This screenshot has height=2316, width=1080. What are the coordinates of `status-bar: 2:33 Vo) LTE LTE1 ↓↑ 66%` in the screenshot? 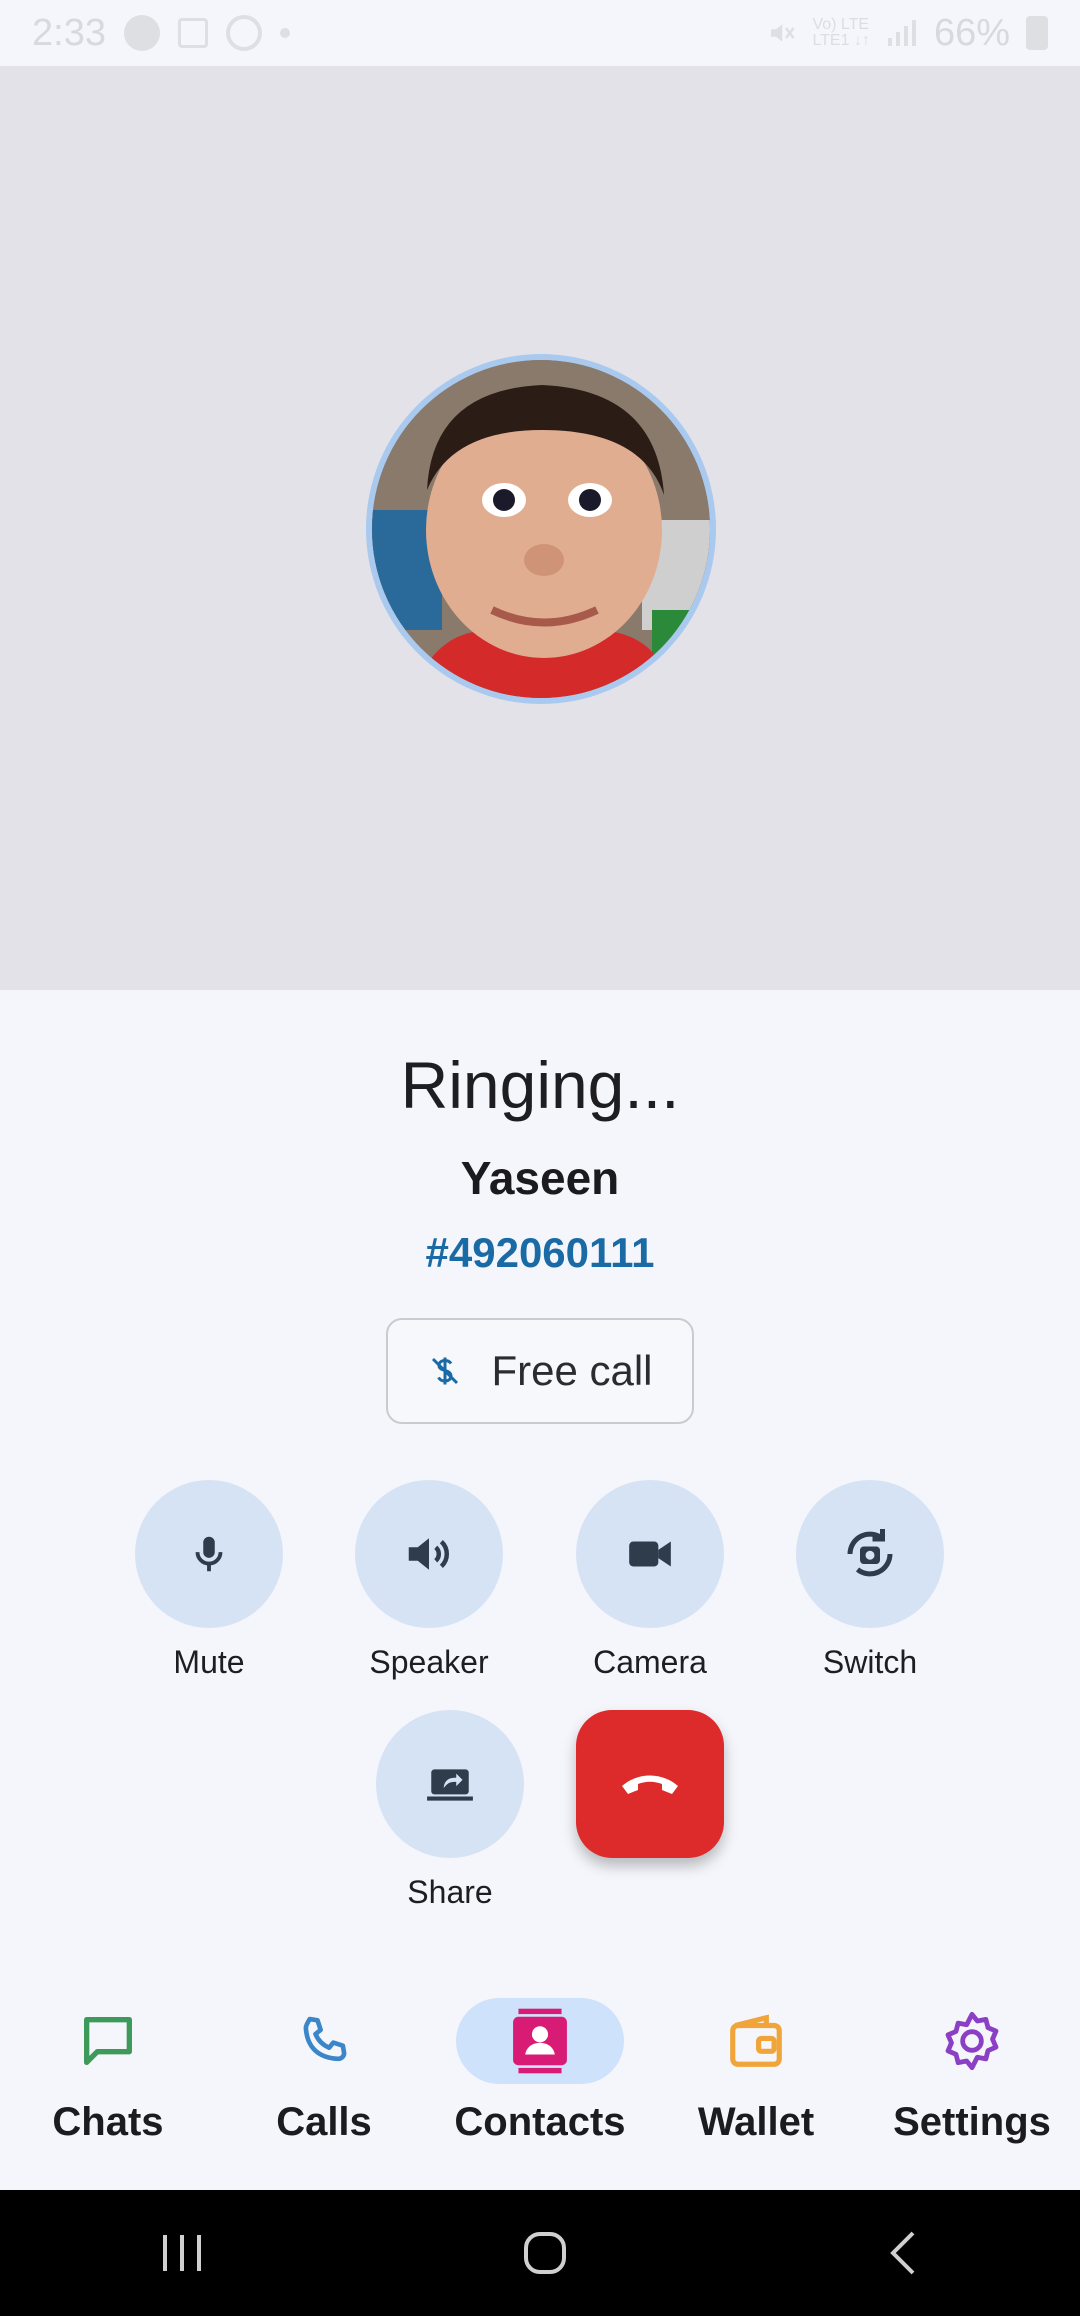 It's located at (540, 33).